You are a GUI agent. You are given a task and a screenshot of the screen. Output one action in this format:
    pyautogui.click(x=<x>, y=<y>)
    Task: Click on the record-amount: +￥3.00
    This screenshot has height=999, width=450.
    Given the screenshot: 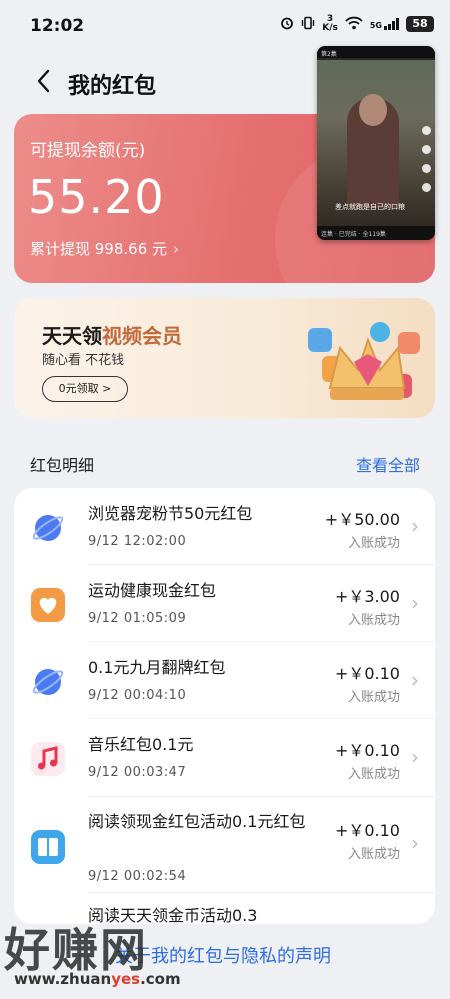 What is the action you would take?
    pyautogui.click(x=367, y=596)
    